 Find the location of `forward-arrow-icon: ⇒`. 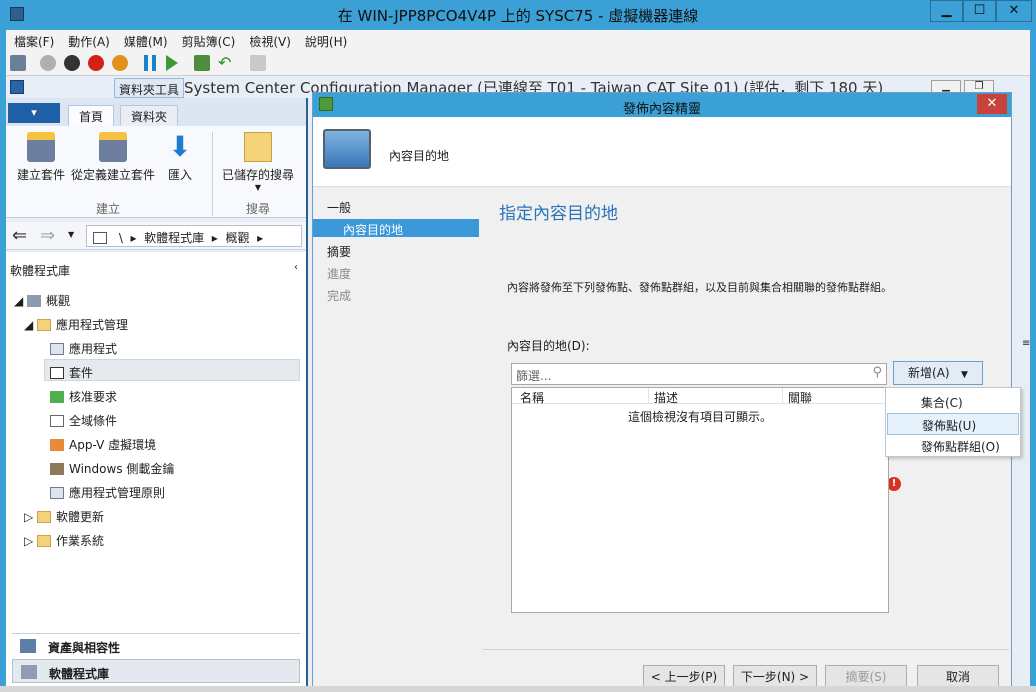

forward-arrow-icon: ⇒ is located at coordinates (47, 235).